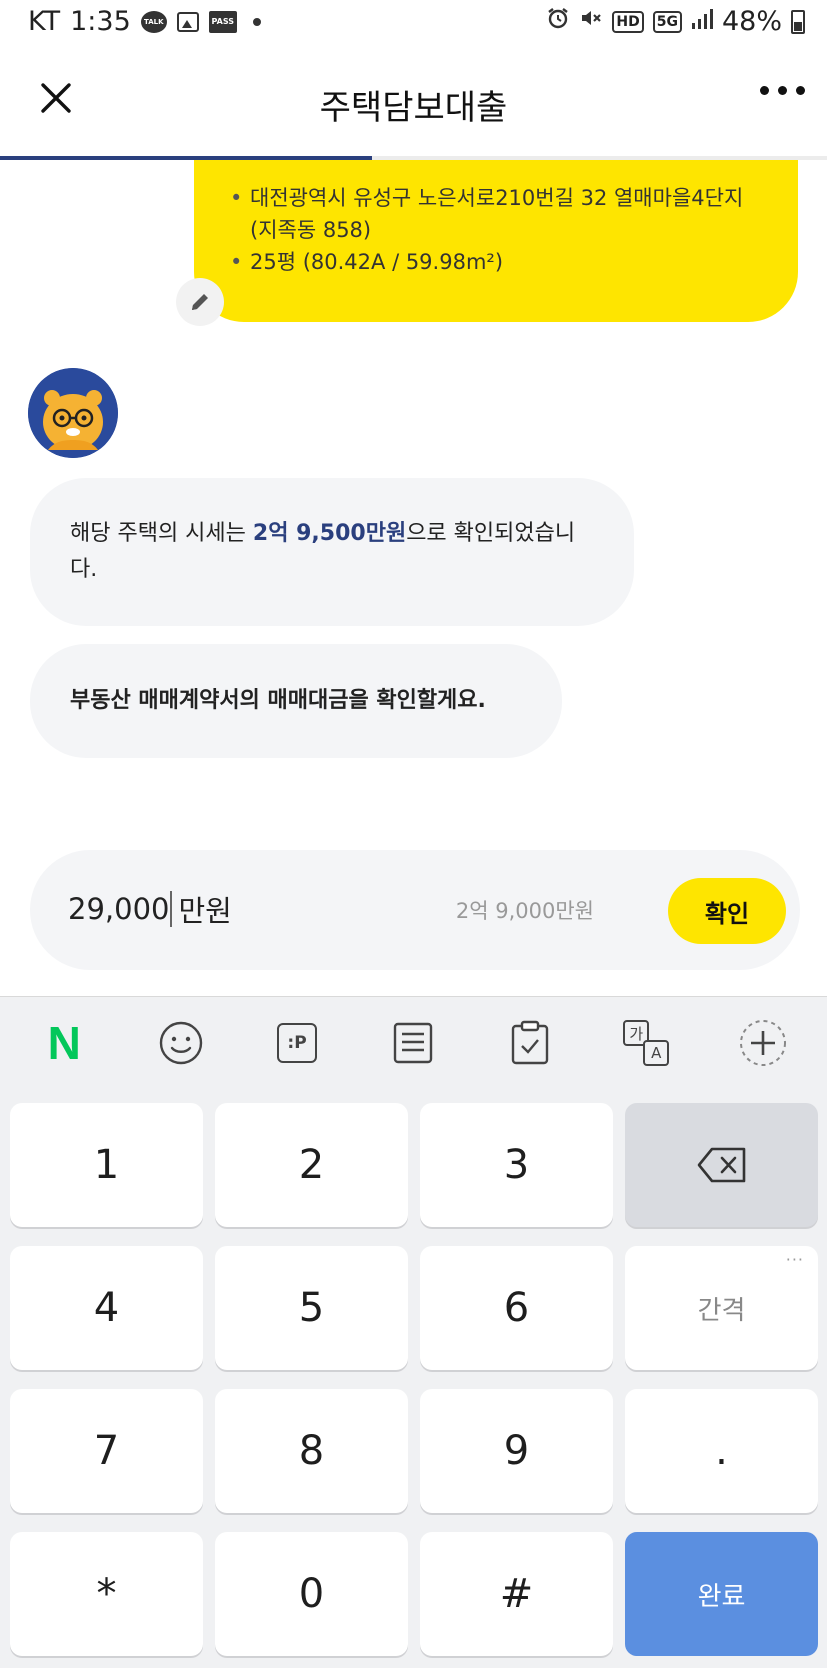 This screenshot has height=1668, width=827. I want to click on add-toolbar-button, so click(763, 1043).